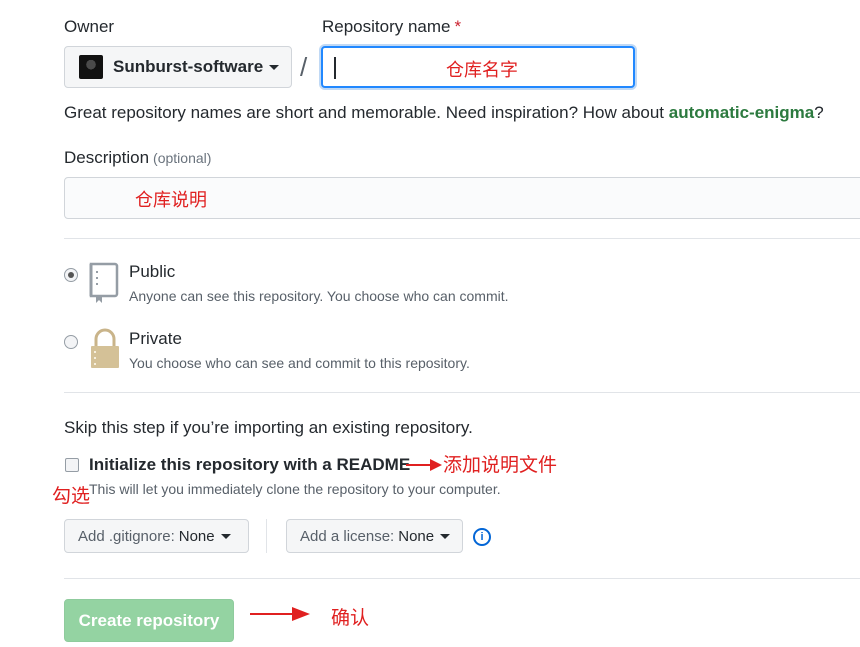 The width and height of the screenshot is (860, 647). I want to click on annotation-confirm: 确认, so click(350, 618).